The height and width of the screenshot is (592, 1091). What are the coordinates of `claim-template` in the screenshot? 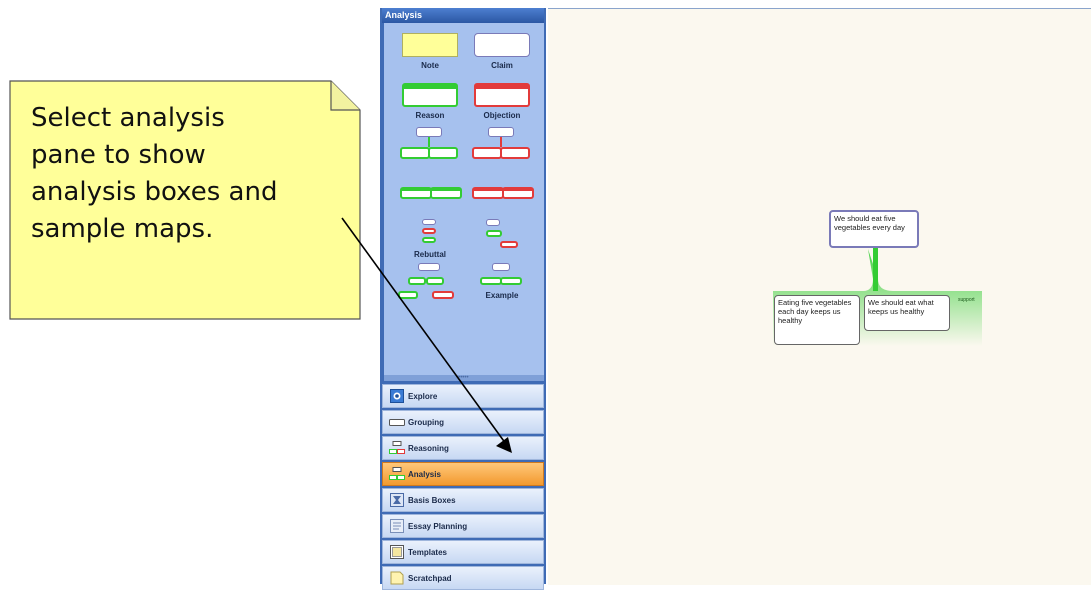 It's located at (502, 45).